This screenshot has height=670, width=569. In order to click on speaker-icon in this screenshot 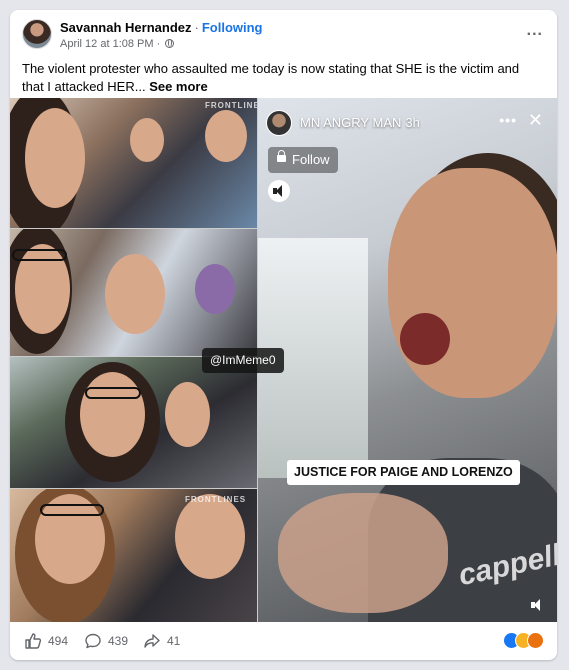, I will do `click(279, 191)`.